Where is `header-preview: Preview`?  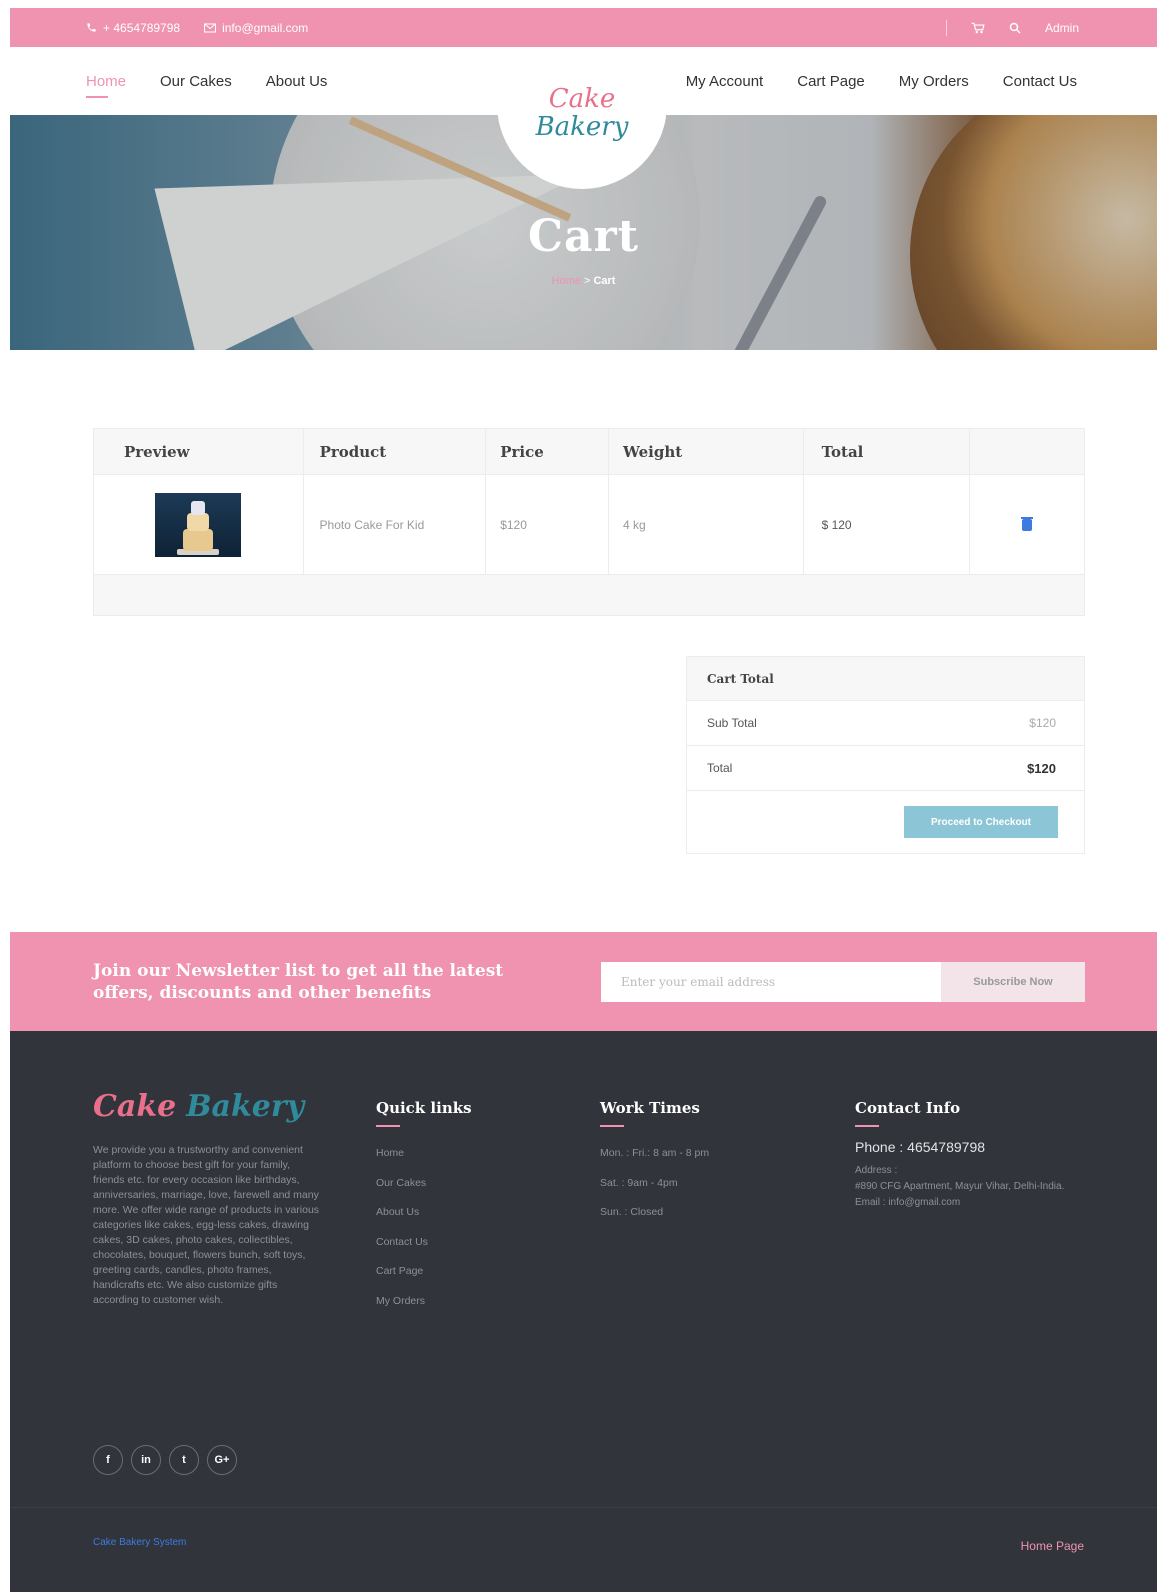
header-preview: Preview is located at coordinates (199, 451).